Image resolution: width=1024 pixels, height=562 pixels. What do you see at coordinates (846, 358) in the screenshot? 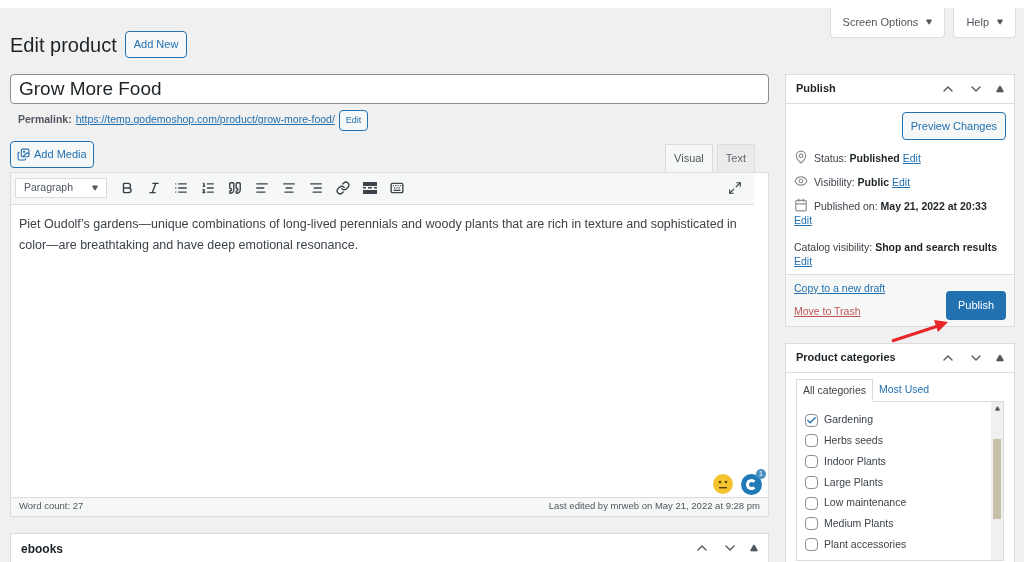
I see `panel-title: Product categories` at bounding box center [846, 358].